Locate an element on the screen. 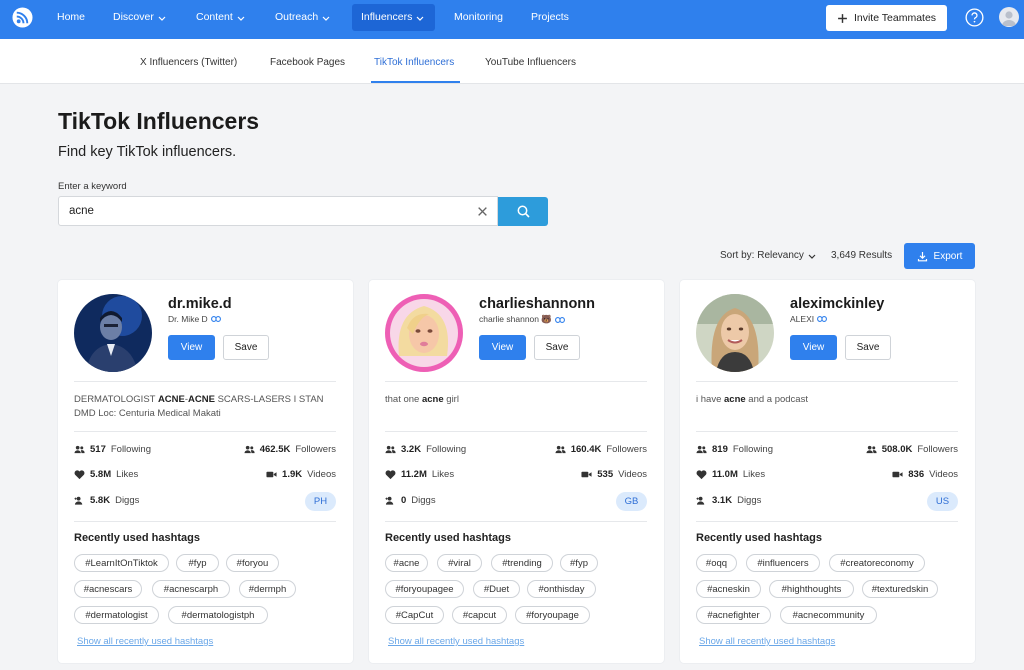  hashtag-chip: #highthoughts is located at coordinates (811, 589).